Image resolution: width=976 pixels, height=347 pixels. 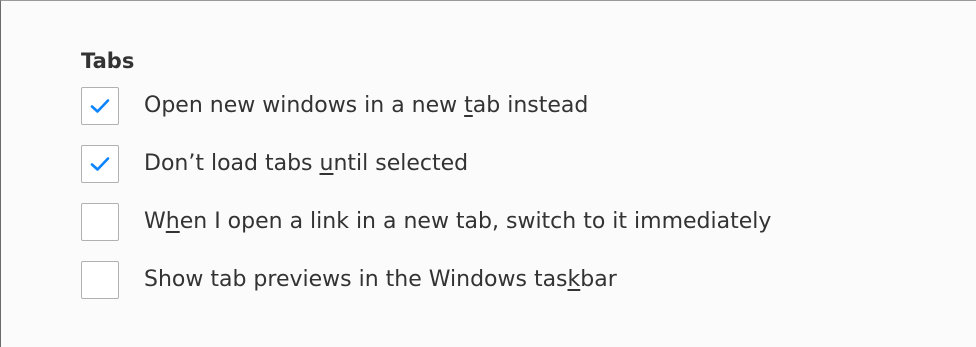 I want to click on access-key: t, so click(x=468, y=105).